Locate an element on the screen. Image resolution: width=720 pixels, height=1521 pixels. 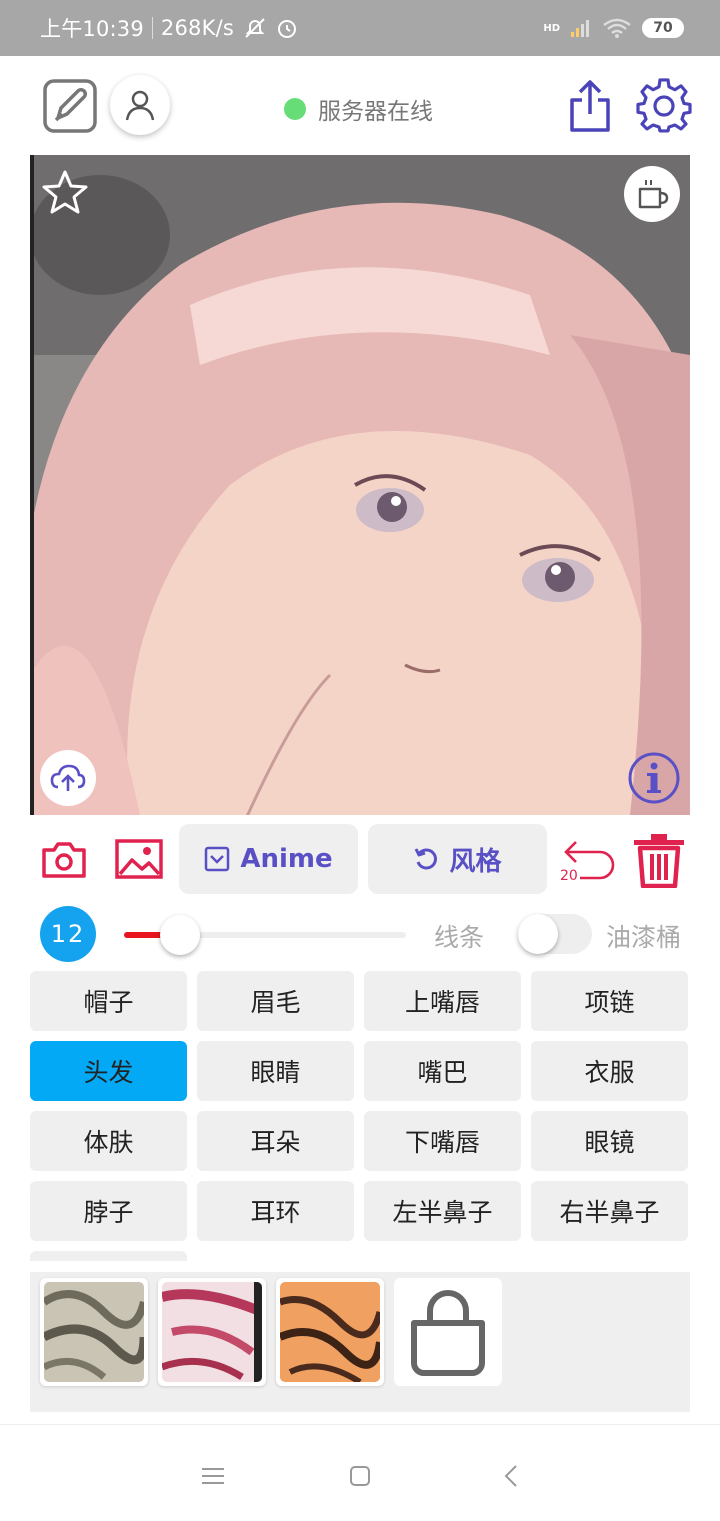
menu-icon is located at coordinates (213, 1476).